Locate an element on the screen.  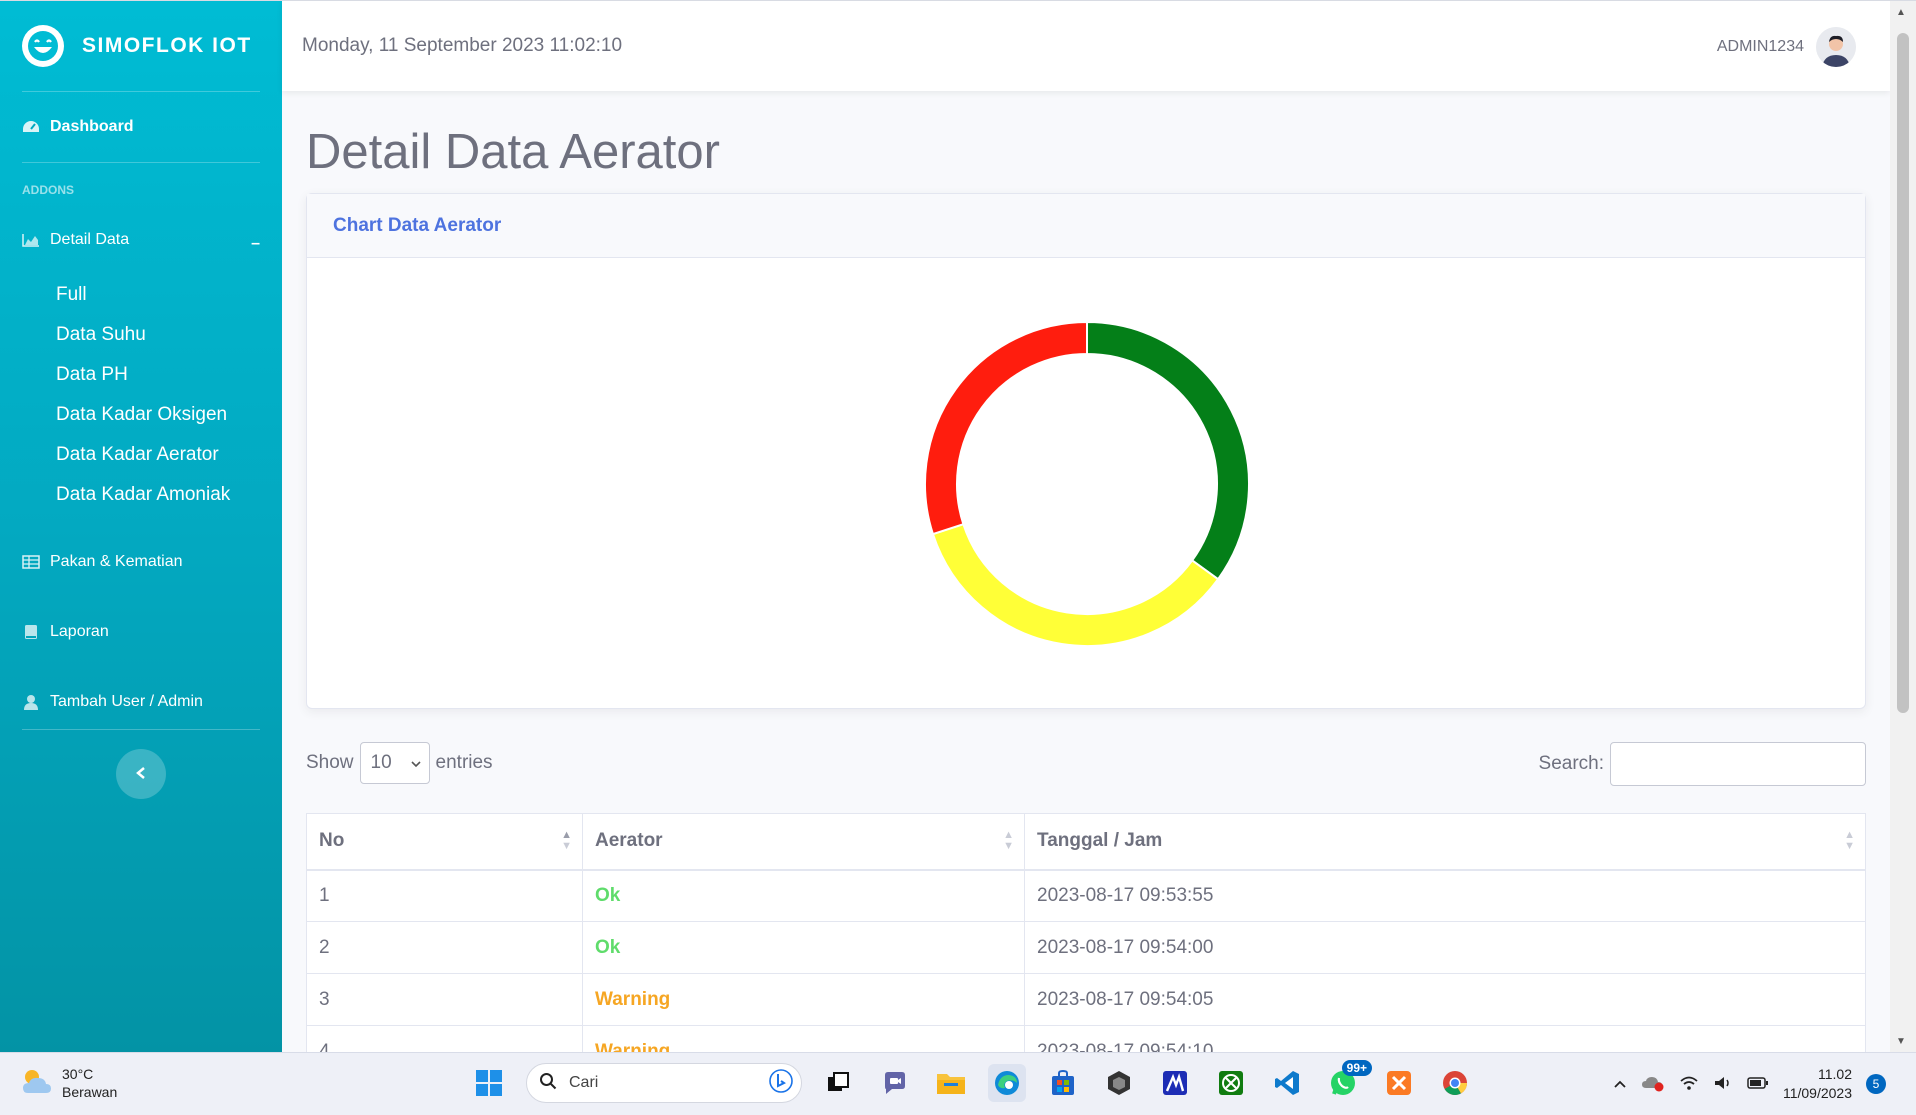
sidebar-toggle-button is located at coordinates (141, 774).